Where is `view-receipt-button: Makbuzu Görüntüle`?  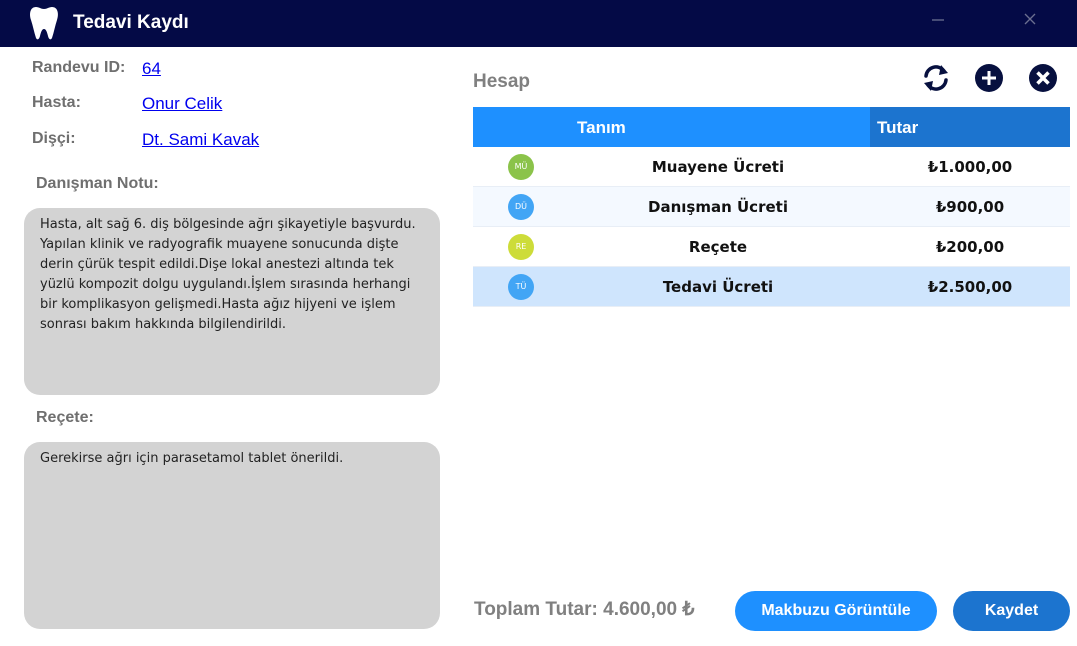
view-receipt-button: Makbuzu Görüntüle is located at coordinates (836, 611).